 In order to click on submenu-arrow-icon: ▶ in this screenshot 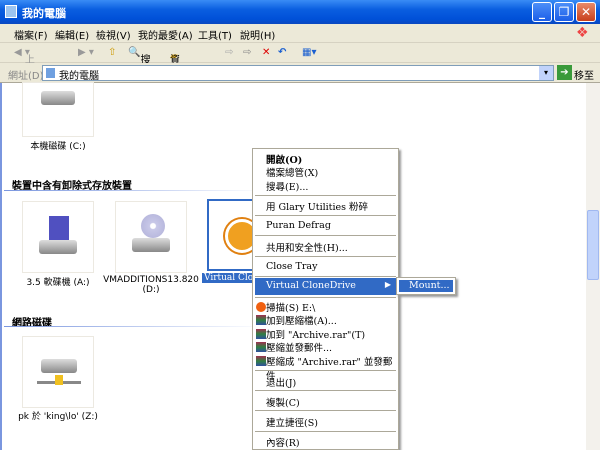, I will do `click(387, 284)`.